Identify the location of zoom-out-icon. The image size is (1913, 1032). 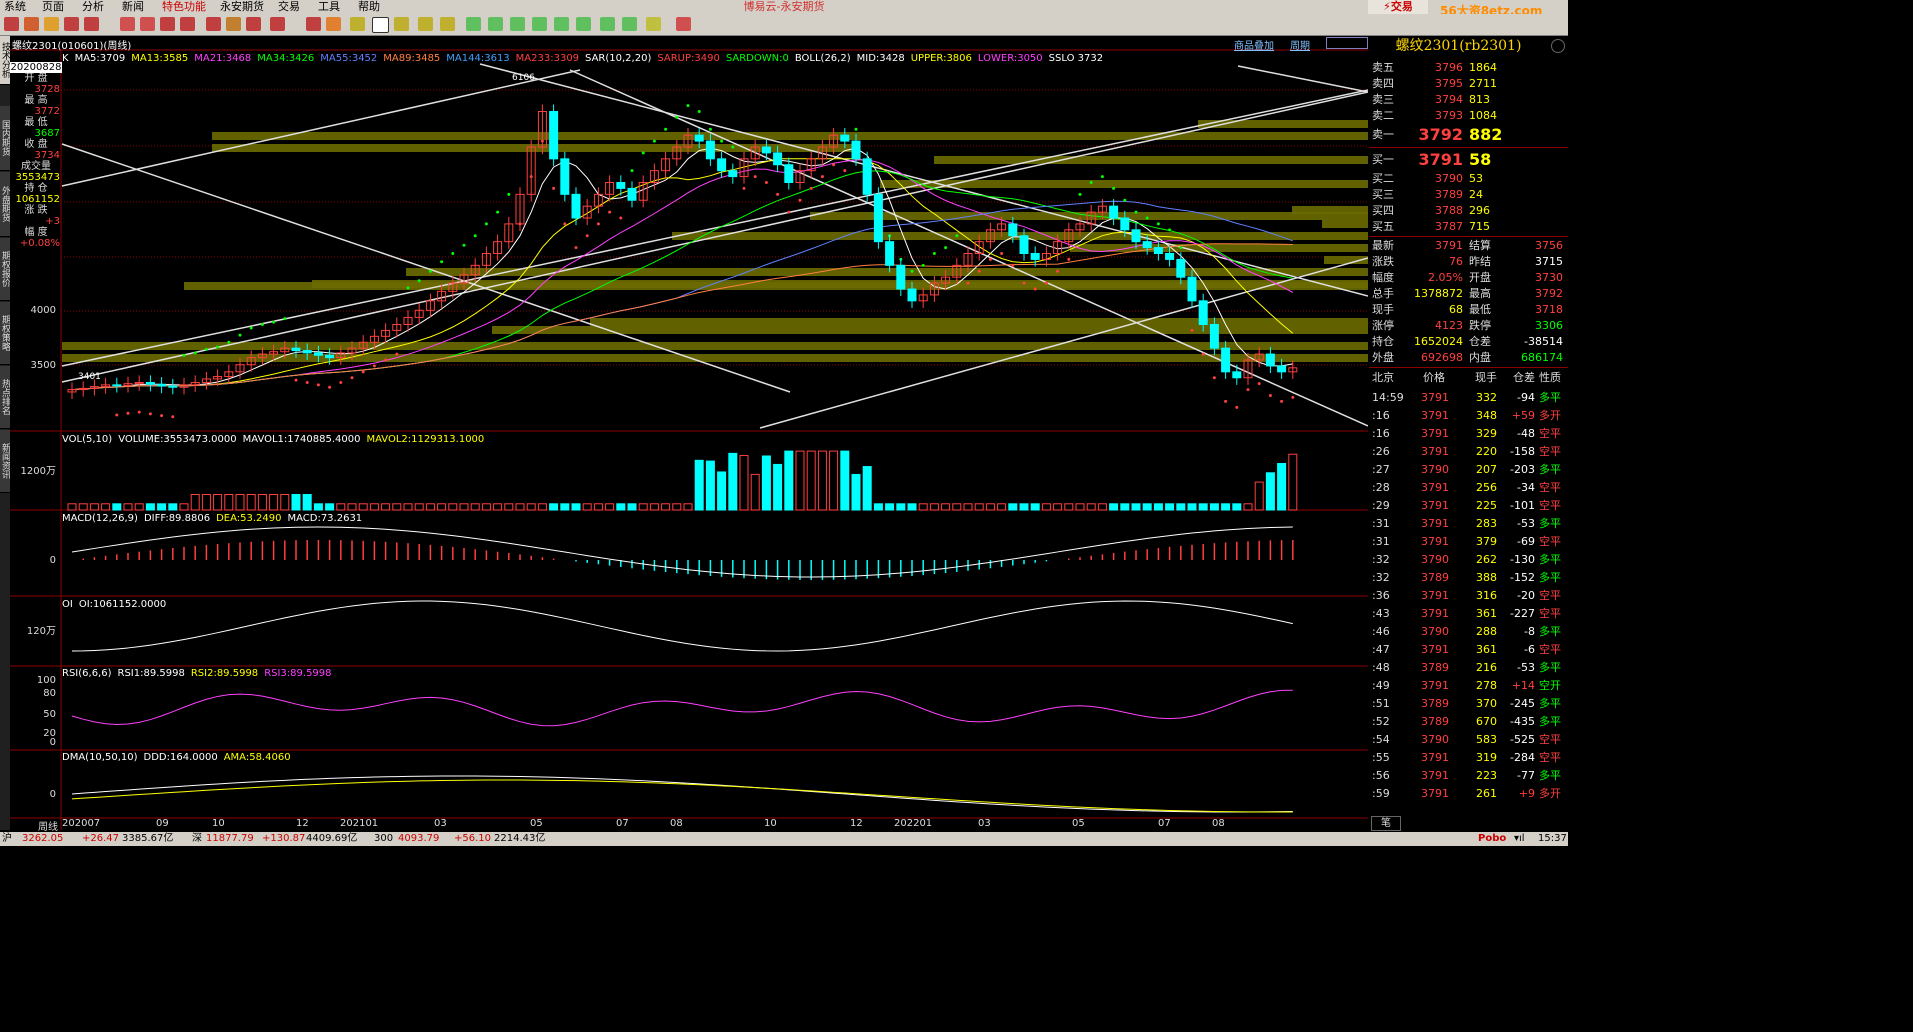
(147, 24).